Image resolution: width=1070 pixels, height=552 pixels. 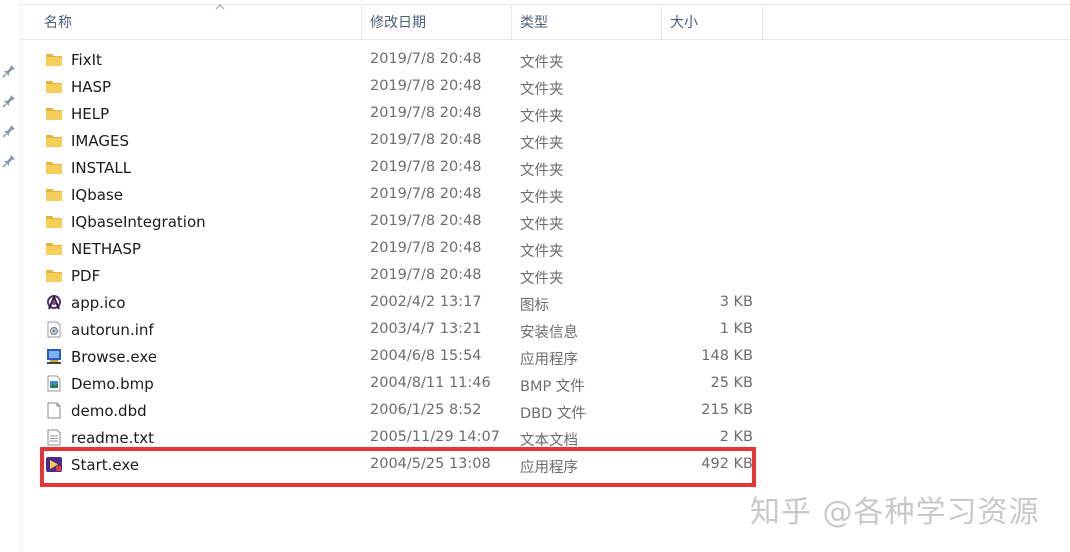 I want to click on file-name: Demo.bmp, so click(x=112, y=384).